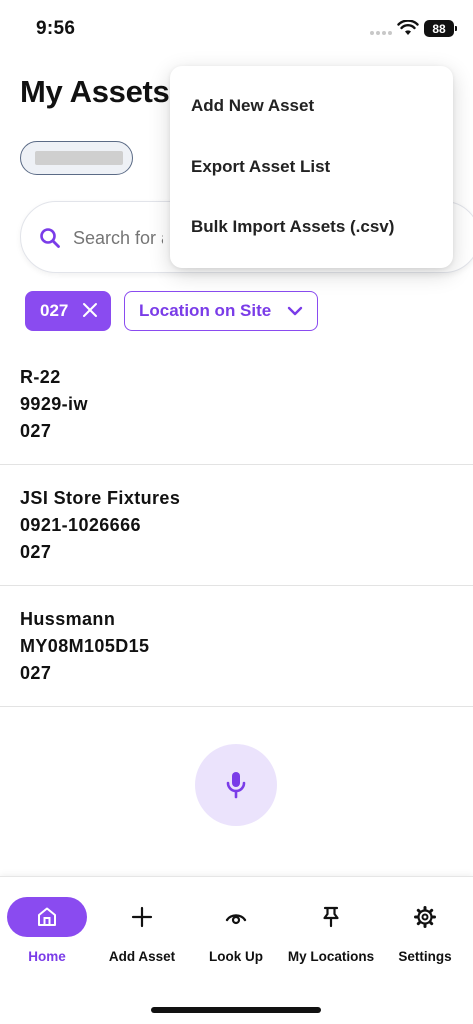 This screenshot has width=473, height=1024. What do you see at coordinates (142, 930) in the screenshot?
I see `nav-add-asset: Add Asset` at bounding box center [142, 930].